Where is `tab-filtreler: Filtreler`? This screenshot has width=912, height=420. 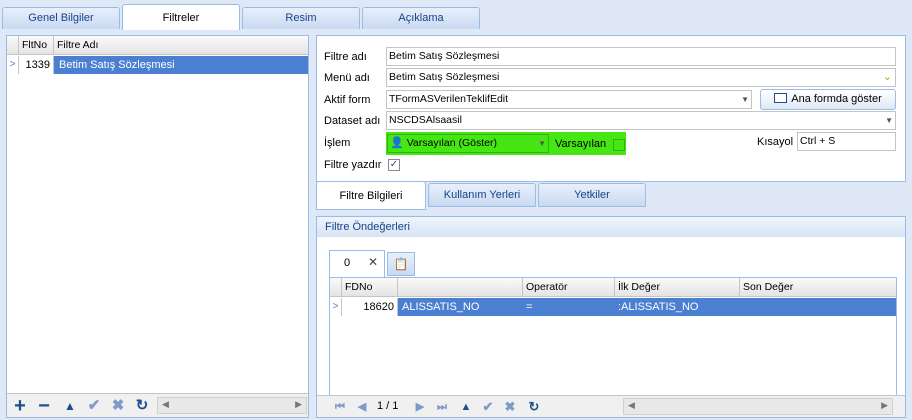
tab-filtreler: Filtreler is located at coordinates (181, 17).